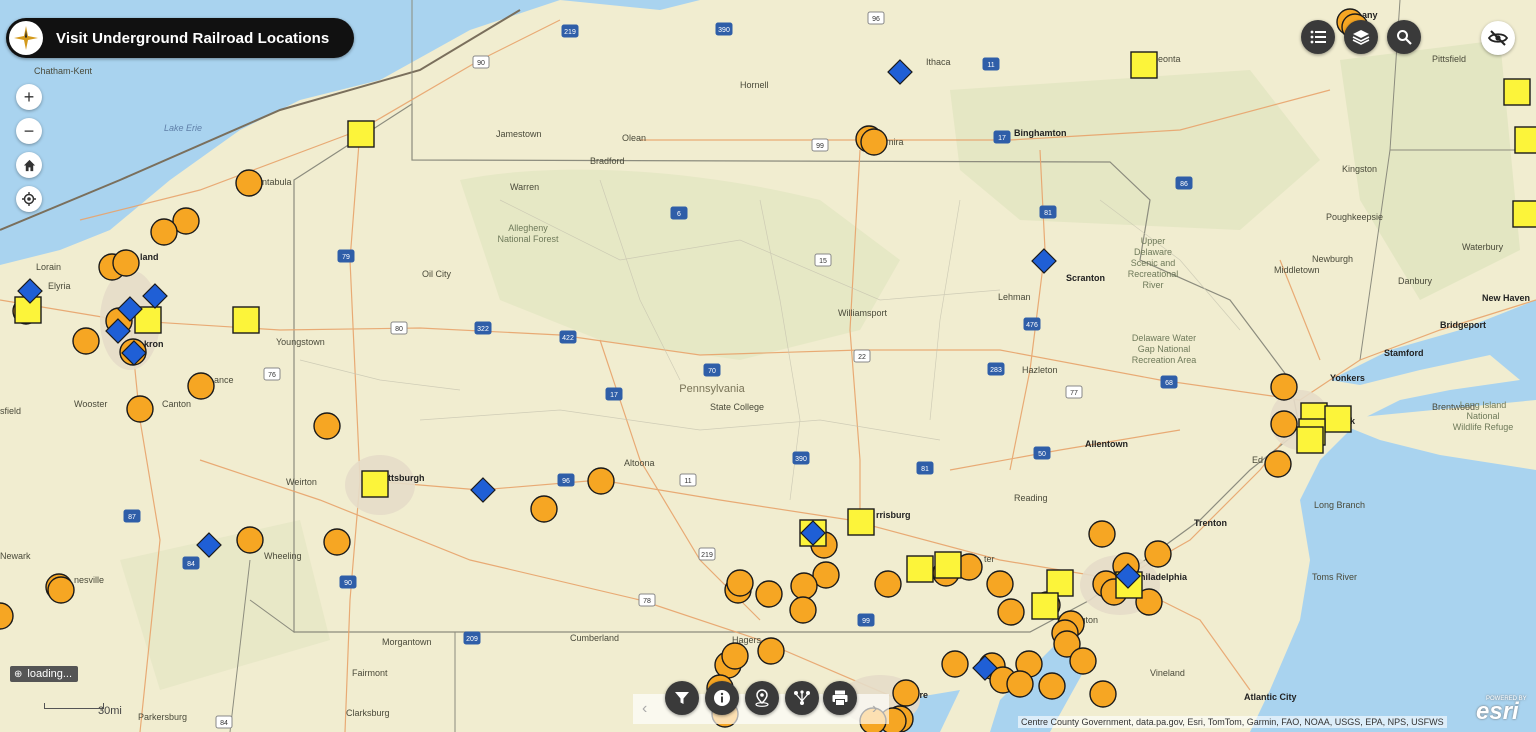 The image size is (1536, 732). What do you see at coordinates (687, 481) in the screenshot?
I see `svg-text: 11` at bounding box center [687, 481].